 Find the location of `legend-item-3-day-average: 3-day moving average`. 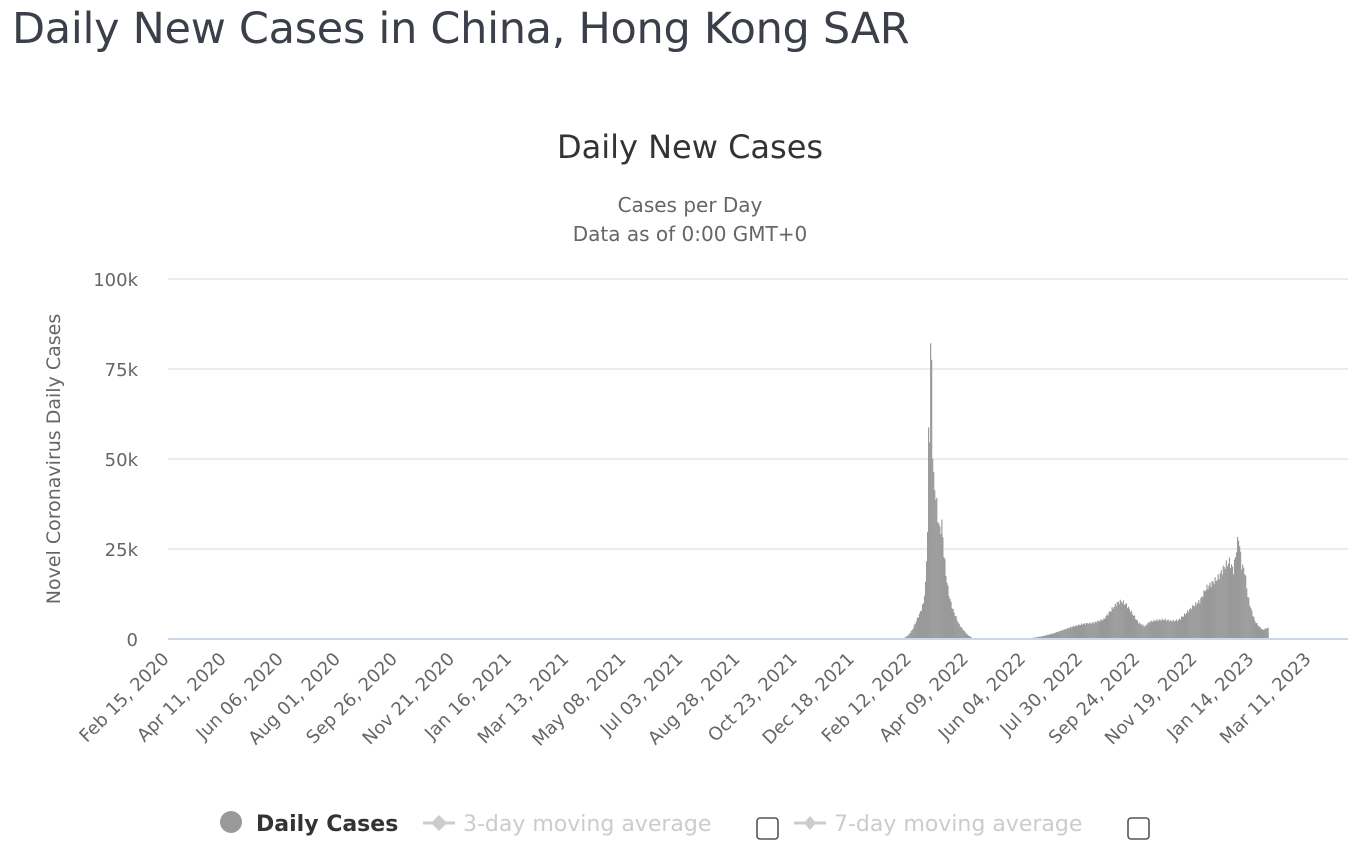

legend-item-3-day-average: 3-day moving average is located at coordinates (567, 824).